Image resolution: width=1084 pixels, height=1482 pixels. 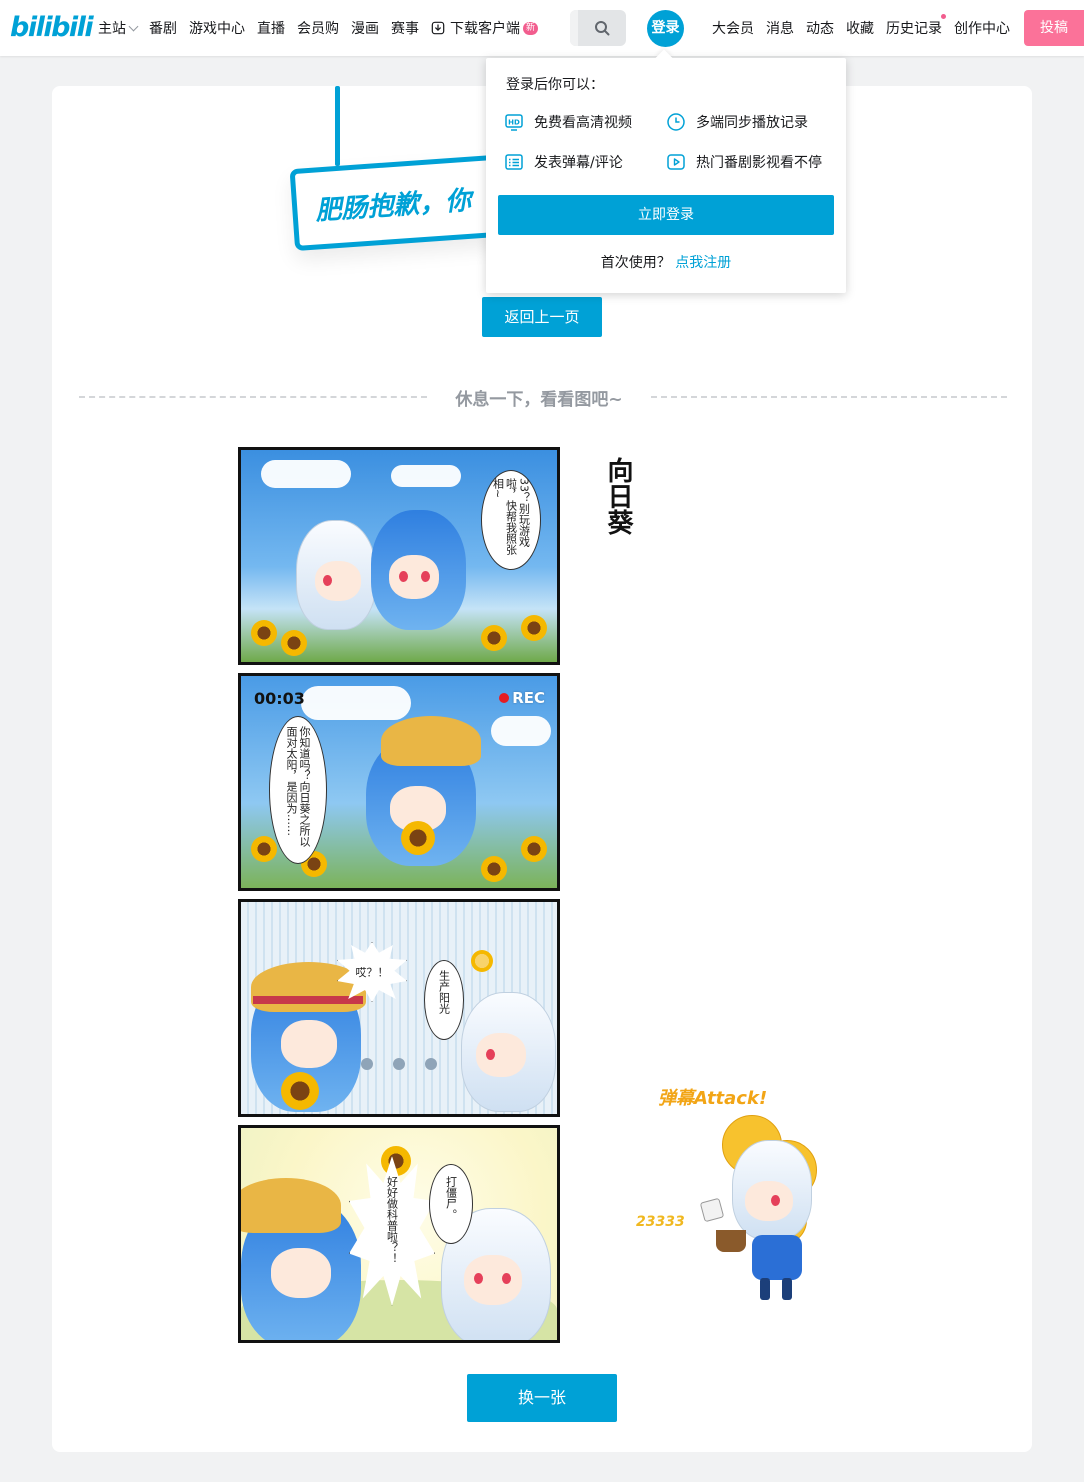 I want to click on search-input, so click(x=574, y=28).